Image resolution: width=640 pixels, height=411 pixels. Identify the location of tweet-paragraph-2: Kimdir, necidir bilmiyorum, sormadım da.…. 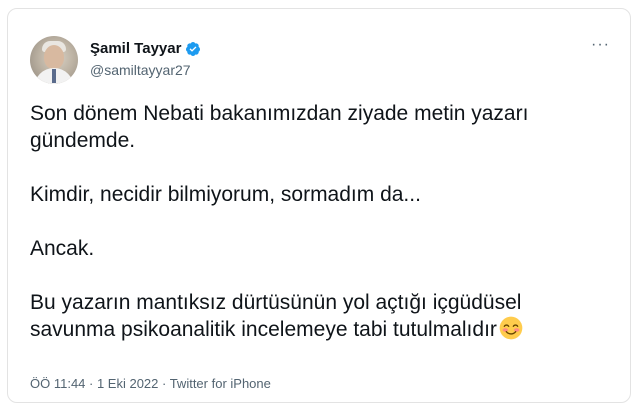
(225, 194).